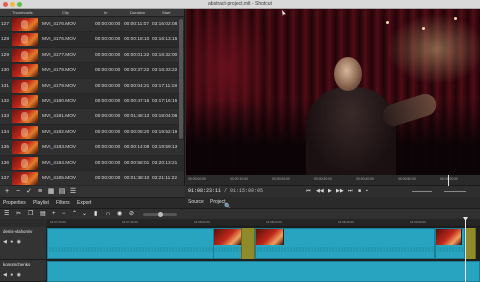 The image size is (480, 282). Describe the element at coordinates (330, 191) in the screenshot. I see `play-icon: ▶` at that location.